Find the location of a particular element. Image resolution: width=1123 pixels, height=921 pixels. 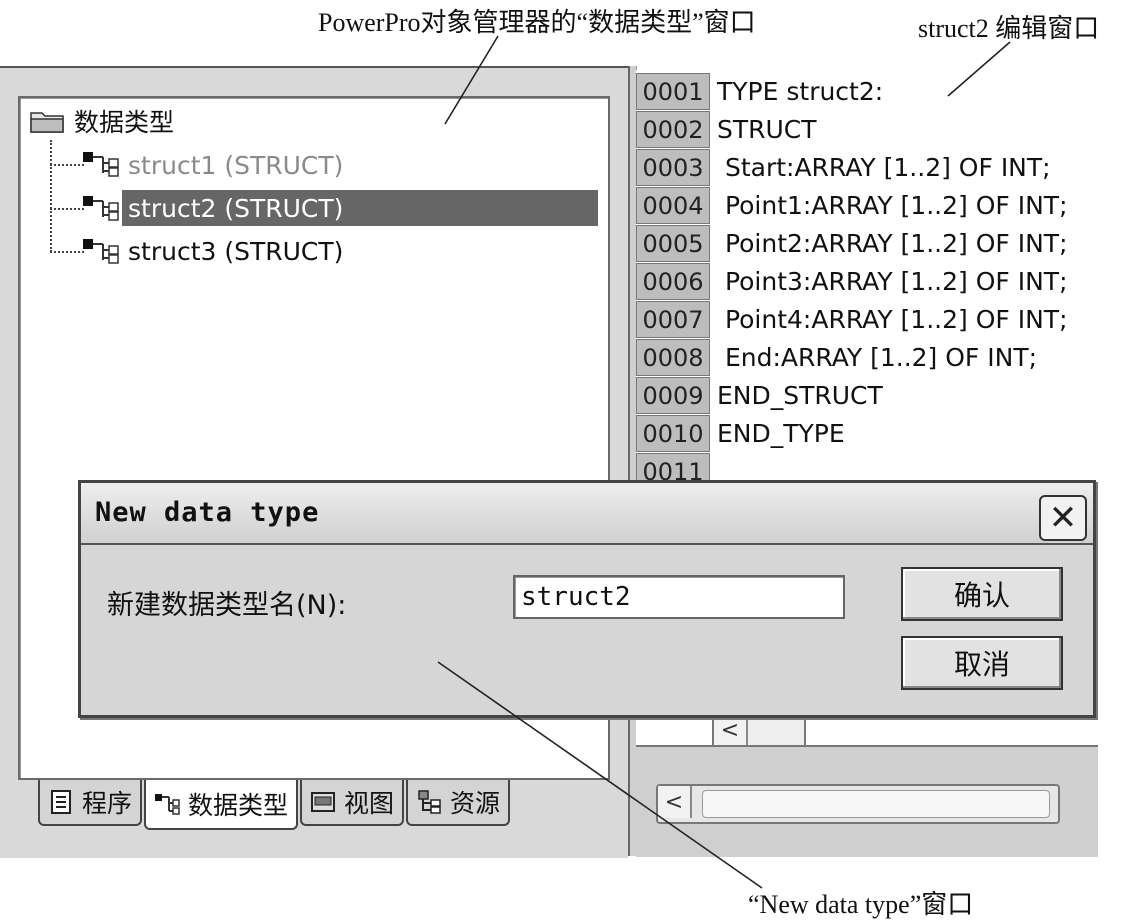

line-number: 0003 is located at coordinates (673, 167).